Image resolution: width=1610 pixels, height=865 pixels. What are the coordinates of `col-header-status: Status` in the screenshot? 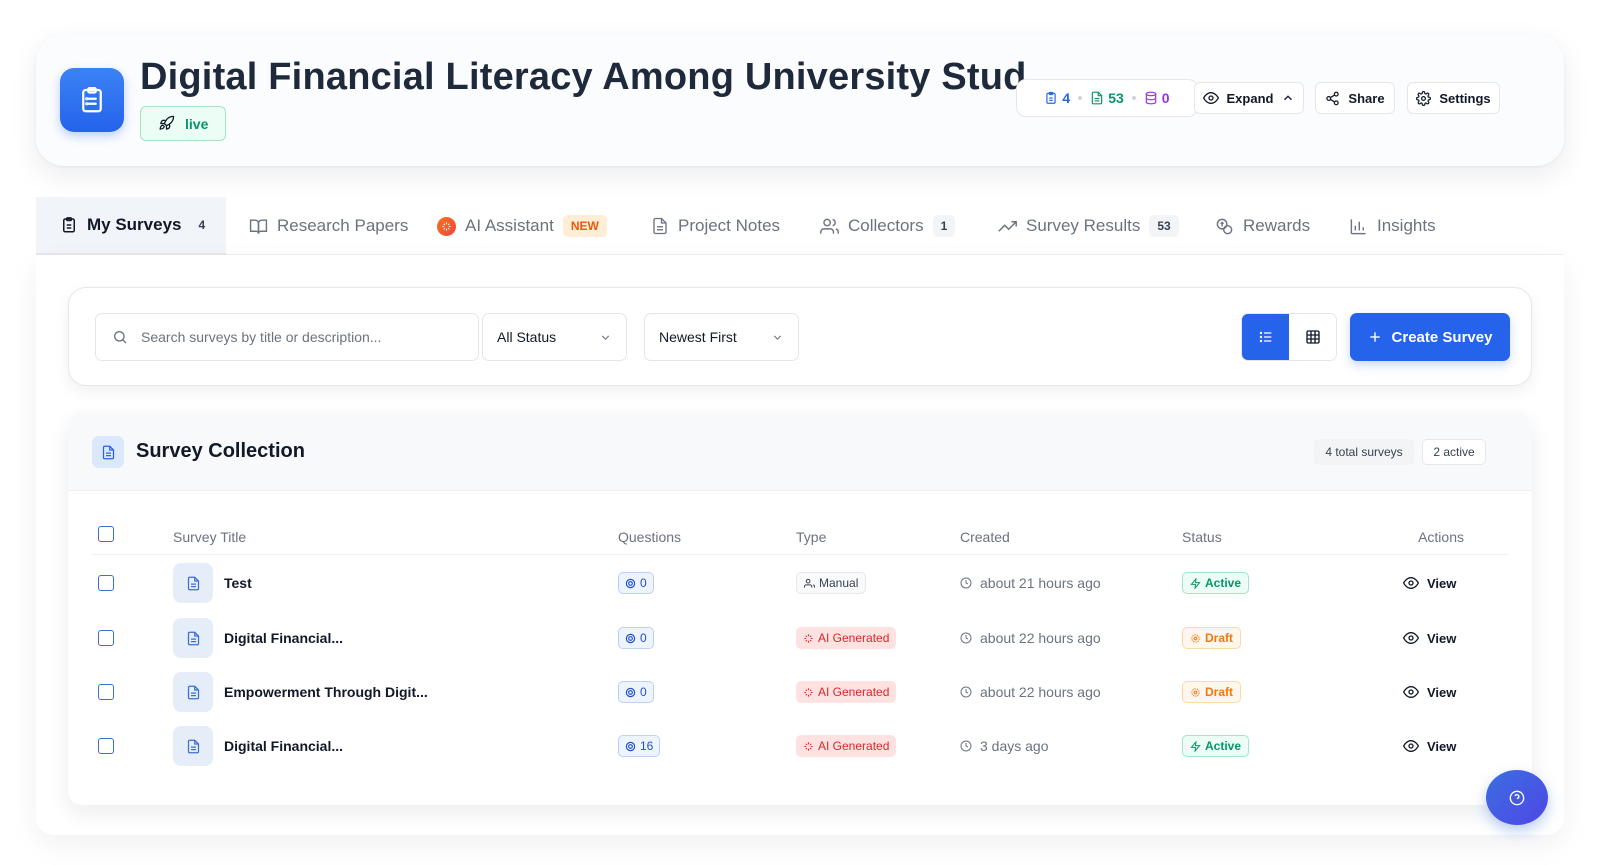 It's located at (1202, 537).